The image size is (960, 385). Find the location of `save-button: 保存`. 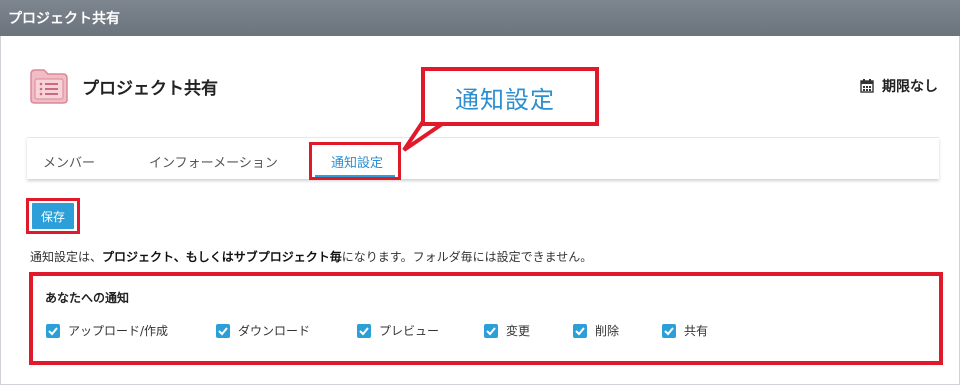

save-button: 保存 is located at coordinates (53, 216).